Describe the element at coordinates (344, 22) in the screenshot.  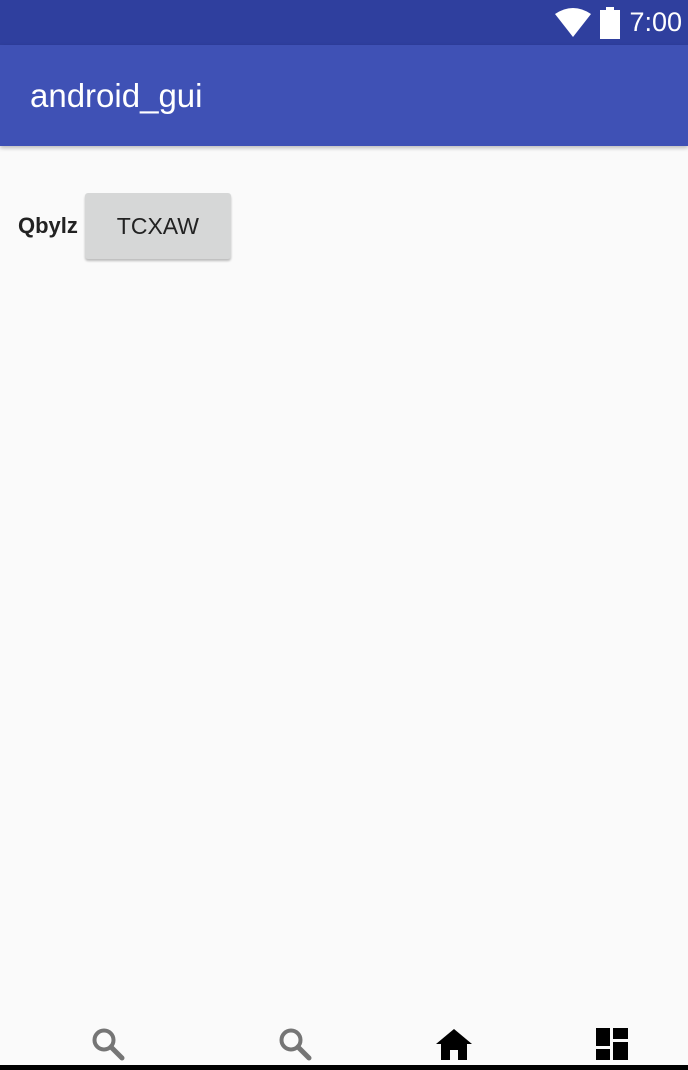
I see `status-bar: 7:00` at that location.